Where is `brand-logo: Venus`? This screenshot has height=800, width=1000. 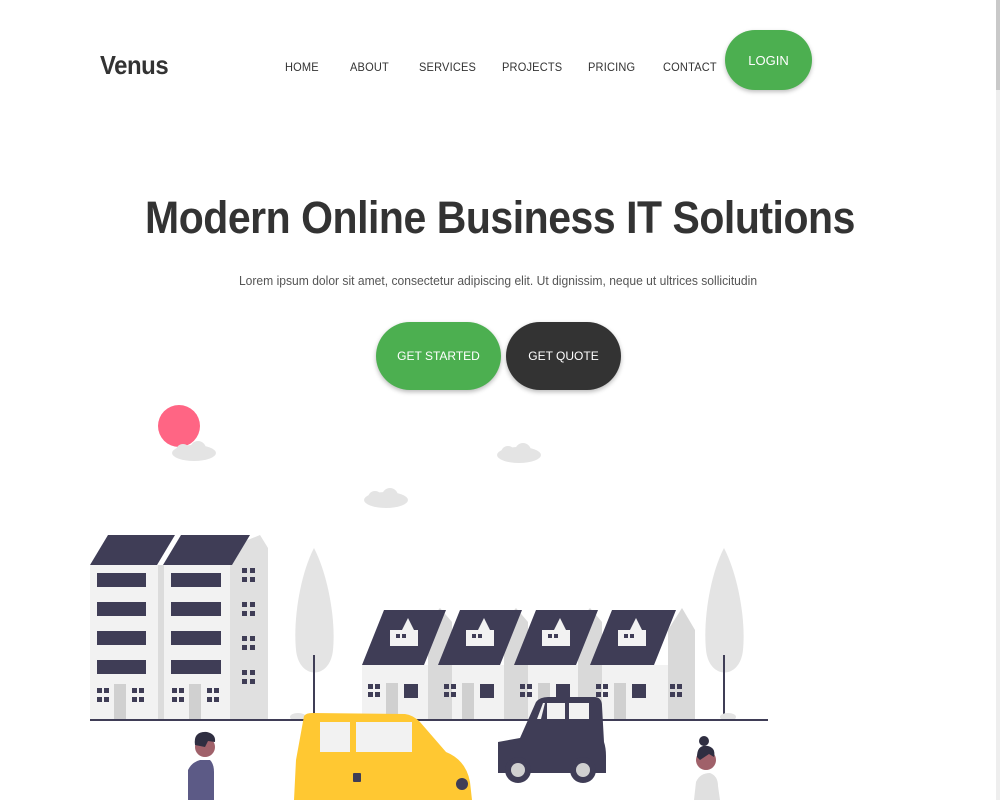 brand-logo: Venus is located at coordinates (134, 65).